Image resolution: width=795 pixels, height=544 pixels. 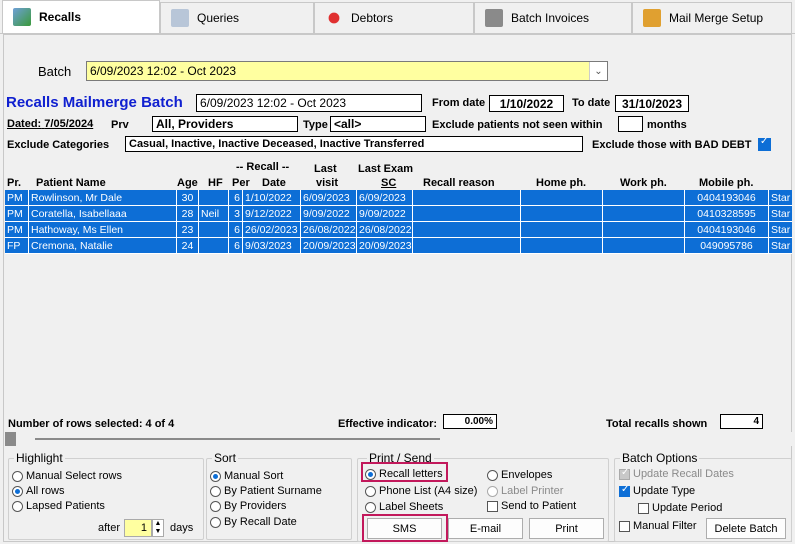 I want to click on option-label: All rows, so click(x=45, y=491).